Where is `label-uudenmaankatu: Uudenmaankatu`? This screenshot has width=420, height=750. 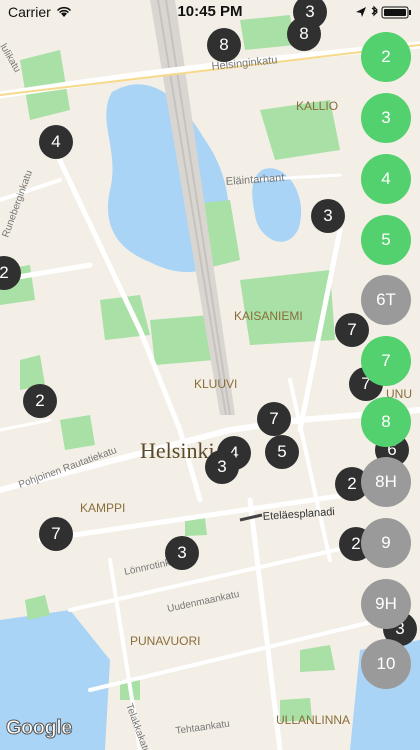 label-uudenmaankatu: Uudenmaankatu is located at coordinates (203, 602).